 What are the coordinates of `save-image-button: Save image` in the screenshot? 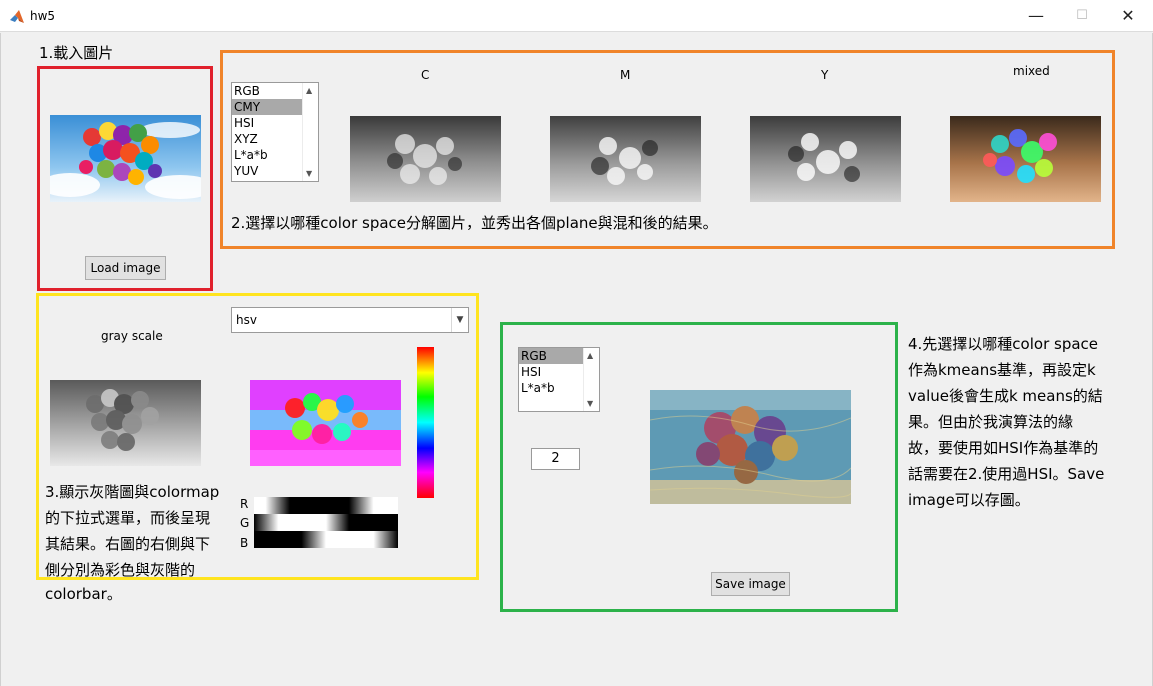 It's located at (750, 584).